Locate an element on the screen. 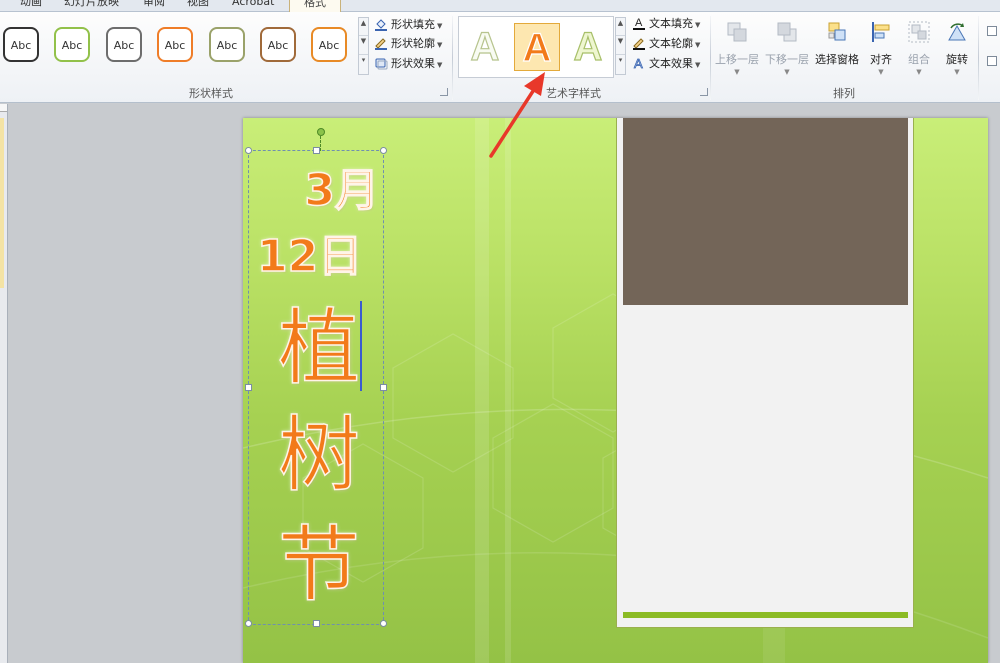 This screenshot has height=663, width=1000. text-fill-label: 文本填充 is located at coordinates (671, 23).